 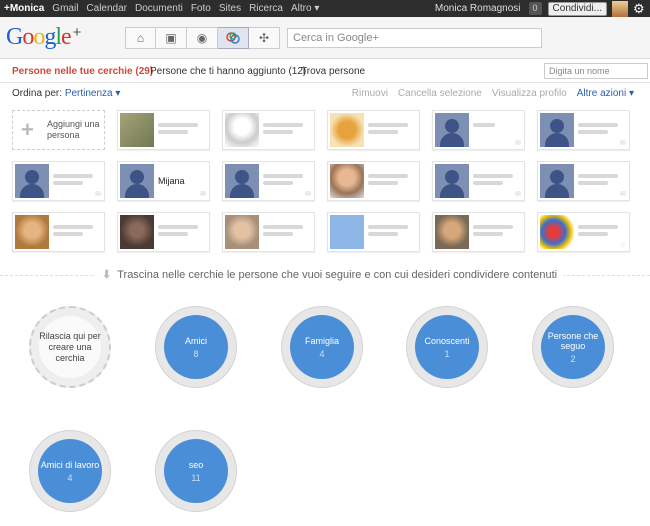 What do you see at coordinates (230, 8) in the screenshot?
I see `nav-sites: Sites` at bounding box center [230, 8].